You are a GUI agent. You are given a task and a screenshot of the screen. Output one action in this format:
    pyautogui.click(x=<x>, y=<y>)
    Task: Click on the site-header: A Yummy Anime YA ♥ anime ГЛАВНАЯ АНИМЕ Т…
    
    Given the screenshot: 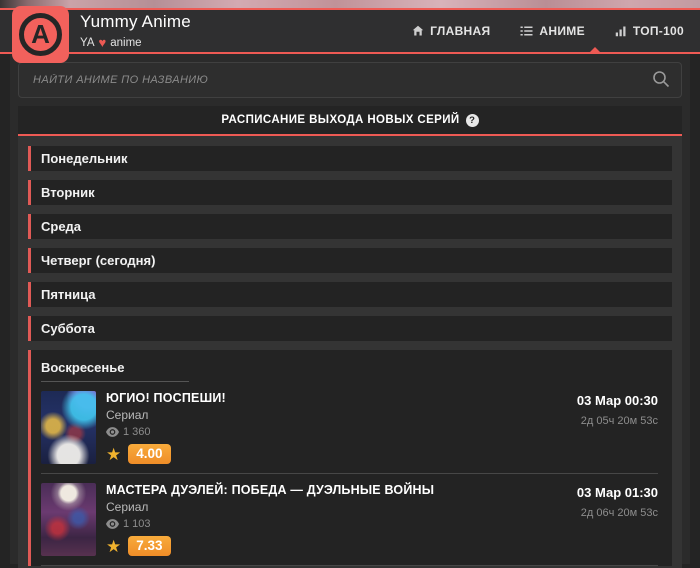 What is the action you would take?
    pyautogui.click(x=350, y=34)
    